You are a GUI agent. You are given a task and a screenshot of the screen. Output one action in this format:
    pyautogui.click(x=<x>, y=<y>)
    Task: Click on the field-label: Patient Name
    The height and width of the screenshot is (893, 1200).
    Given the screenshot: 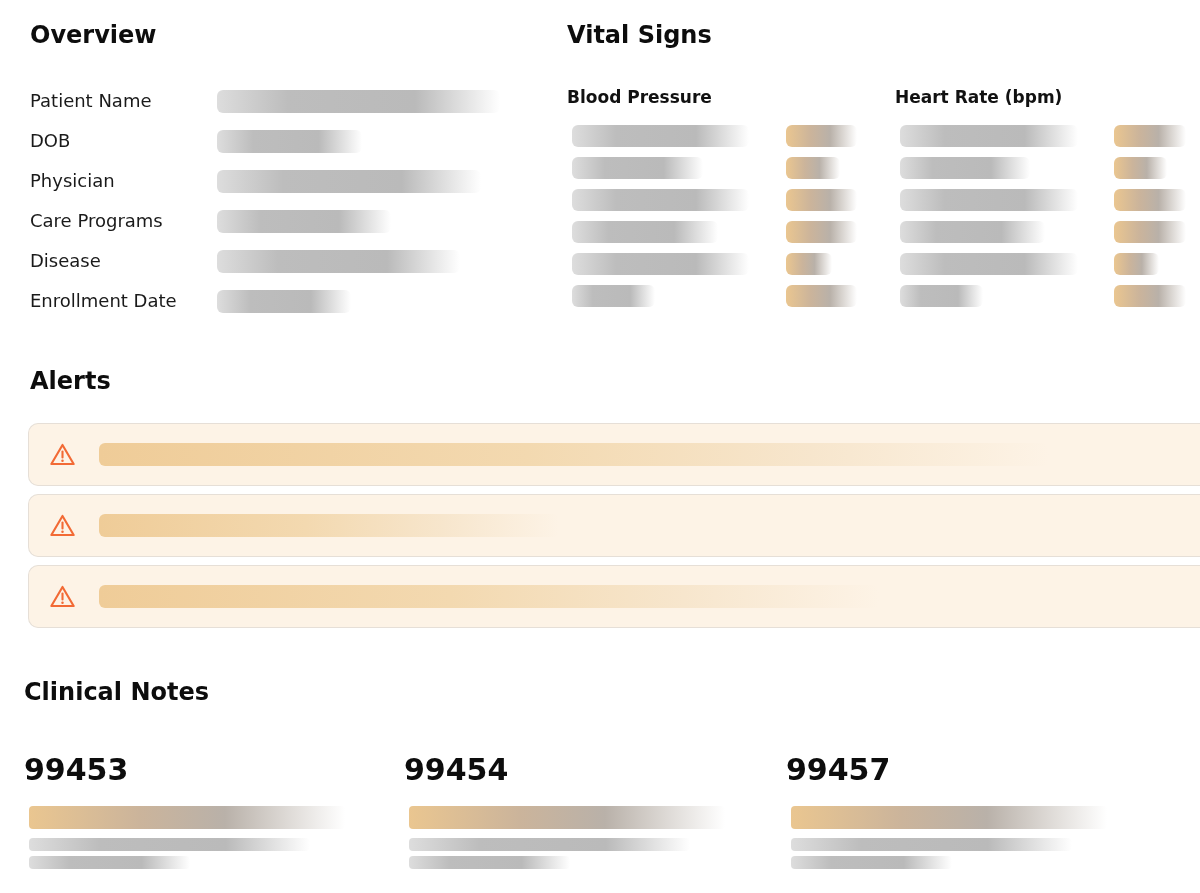 What is the action you would take?
    pyautogui.click(x=91, y=101)
    